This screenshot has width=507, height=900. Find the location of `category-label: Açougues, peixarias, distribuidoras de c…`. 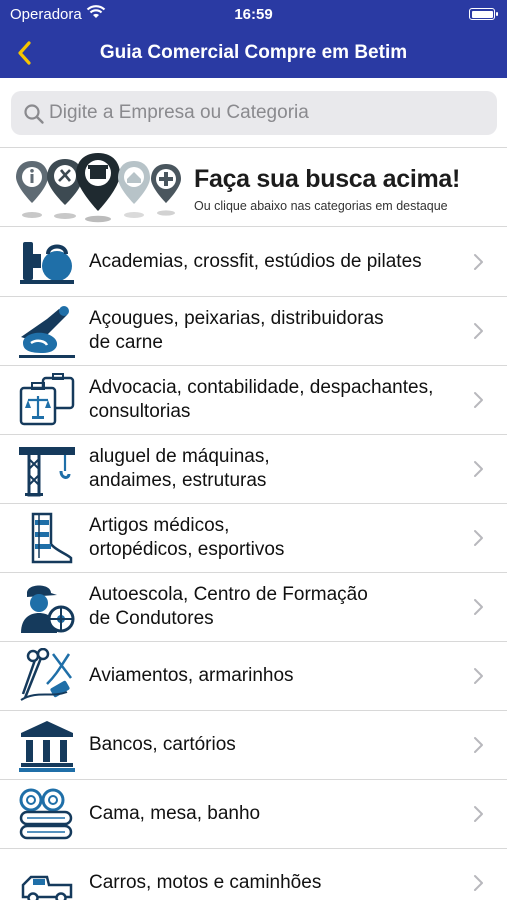

category-label: Açougues, peixarias, distribuidoras de c… is located at coordinates (236, 330).